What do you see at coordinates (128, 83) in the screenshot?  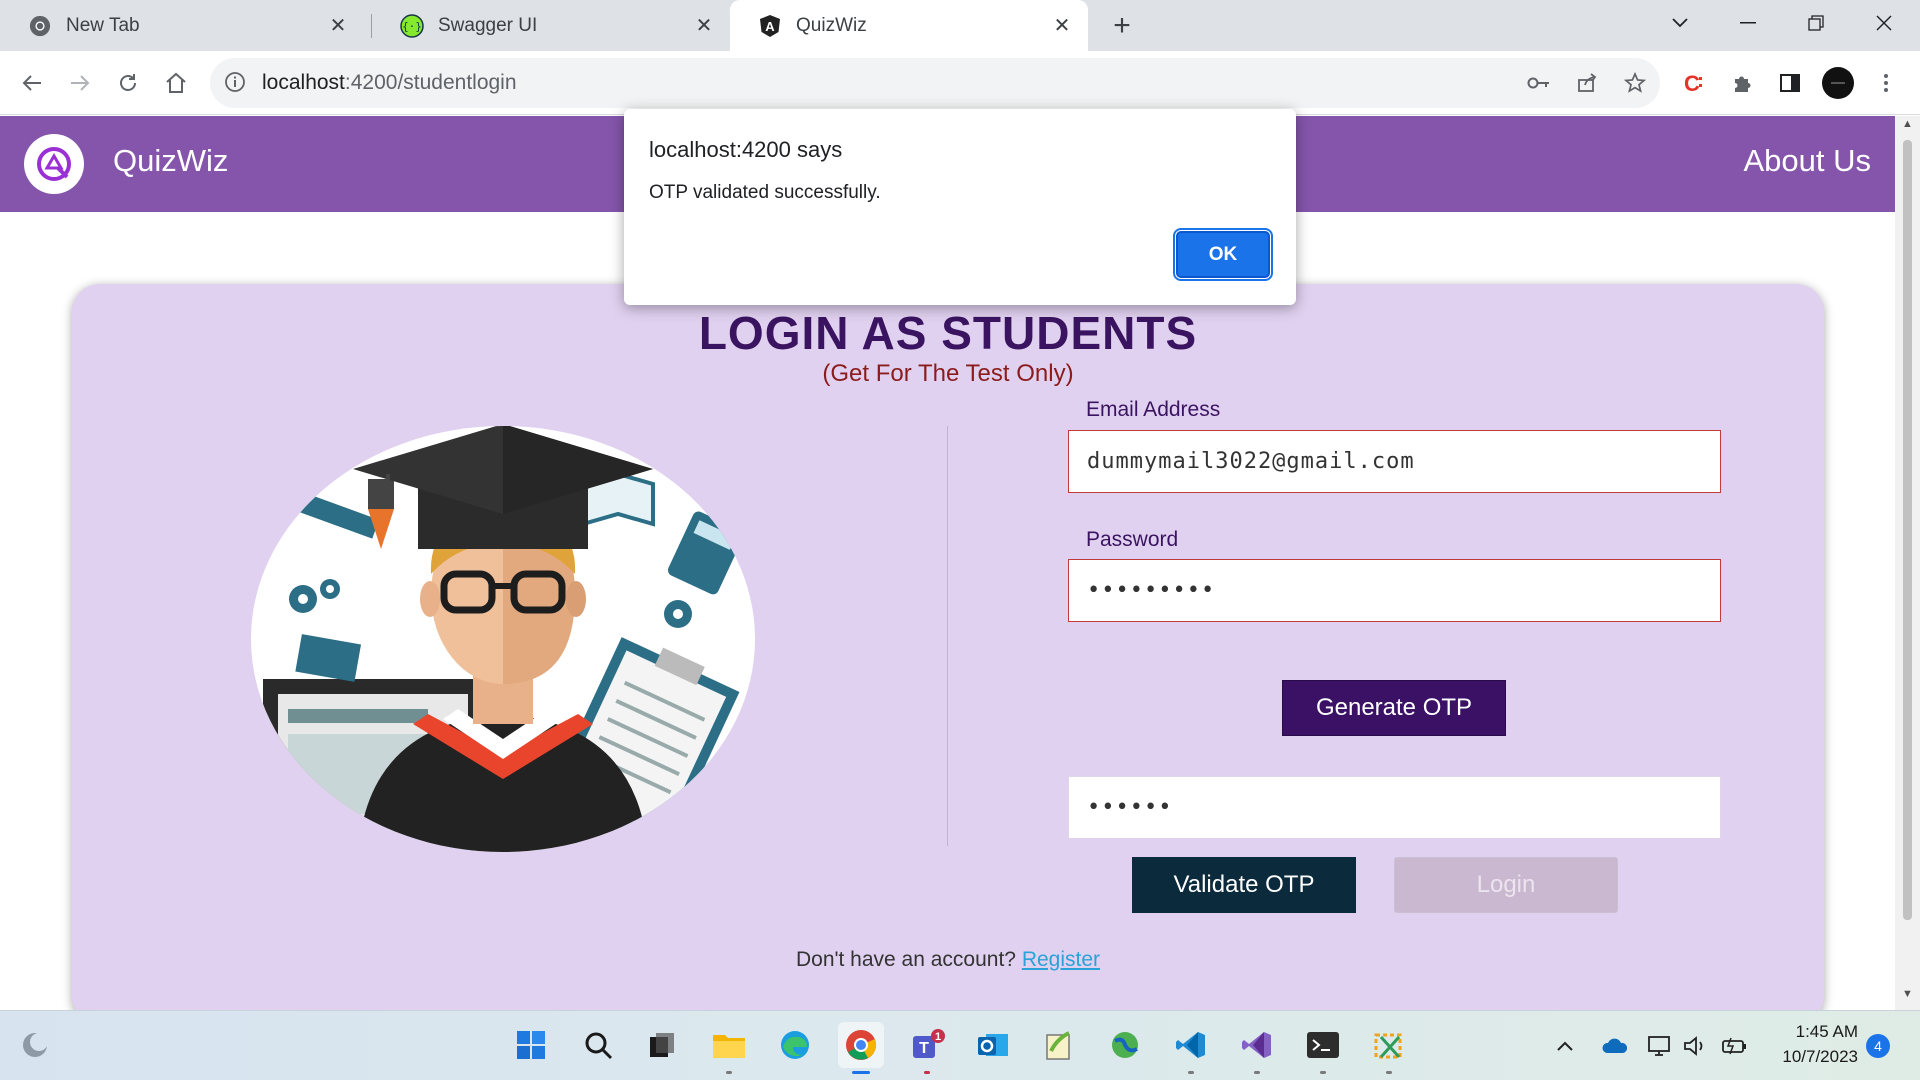 I see `reload-icon` at bounding box center [128, 83].